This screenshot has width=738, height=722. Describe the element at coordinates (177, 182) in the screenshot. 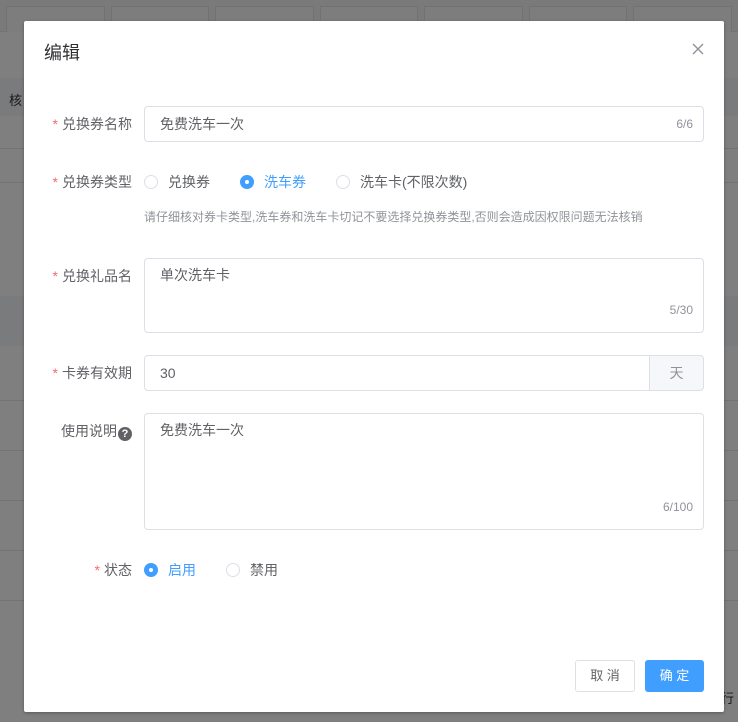

I see `coupon-type-radio-exchange: 兑换券` at that location.